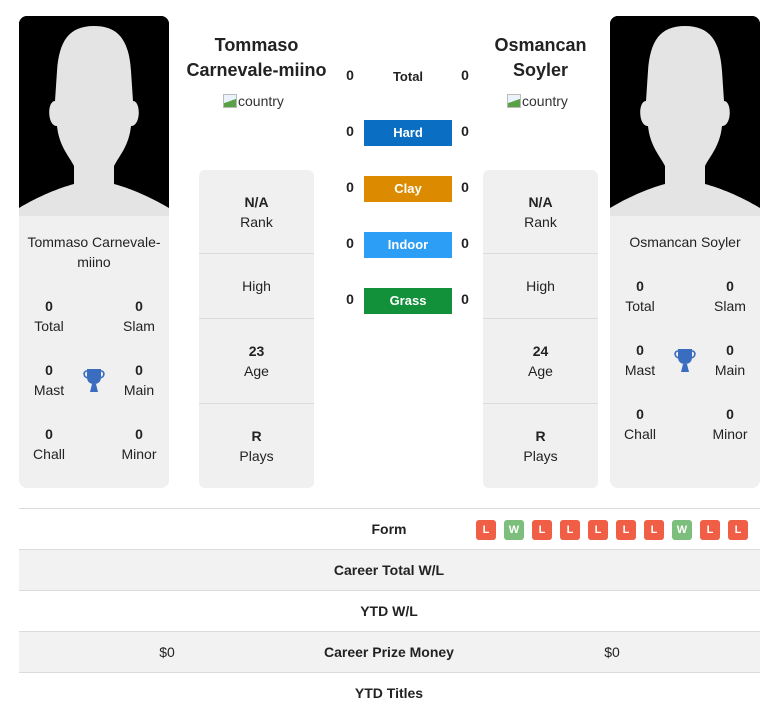 The height and width of the screenshot is (719, 779). What do you see at coordinates (256, 361) in the screenshot?
I see `age-row: 23 Age` at bounding box center [256, 361].